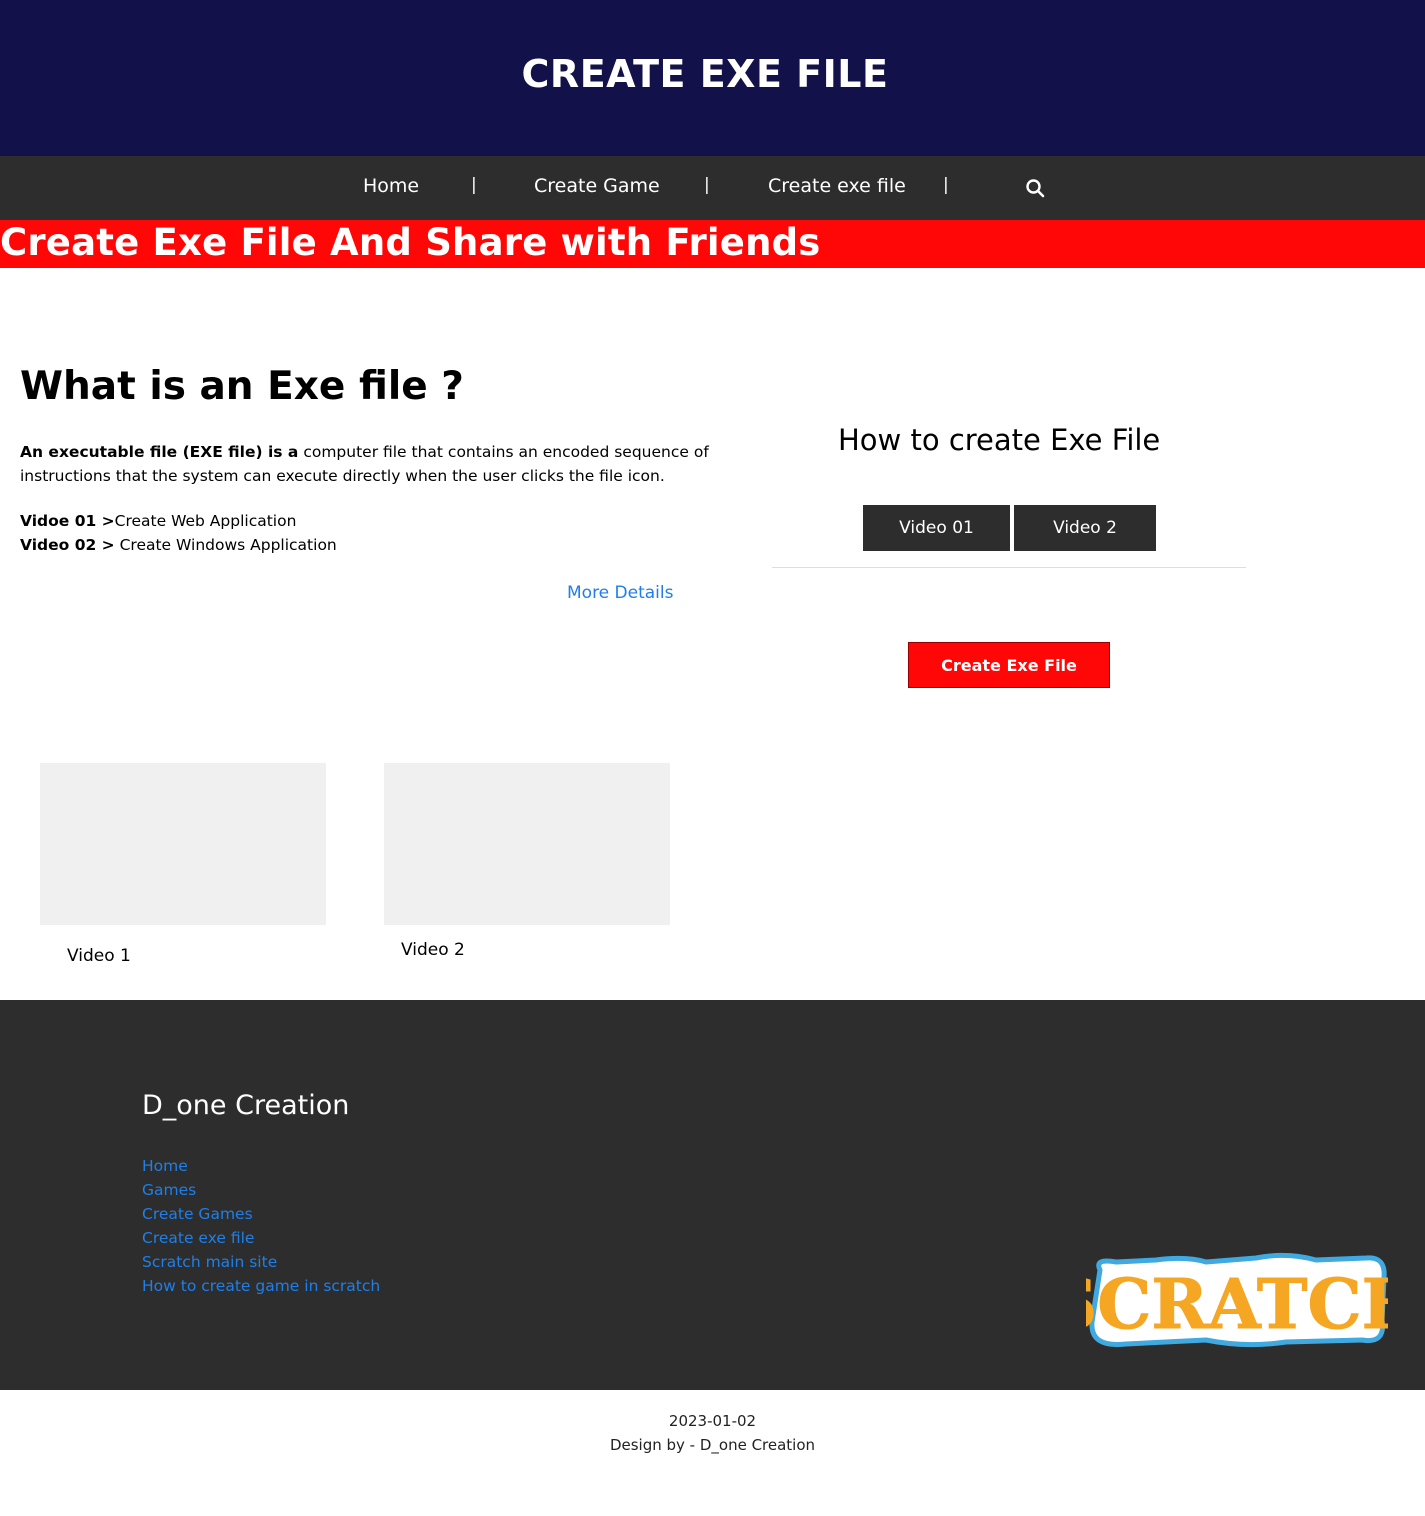 The image size is (1425, 1516). What do you see at coordinates (198, 1238) in the screenshot?
I see `footer-link-create-exe-file: Create exe file` at bounding box center [198, 1238].